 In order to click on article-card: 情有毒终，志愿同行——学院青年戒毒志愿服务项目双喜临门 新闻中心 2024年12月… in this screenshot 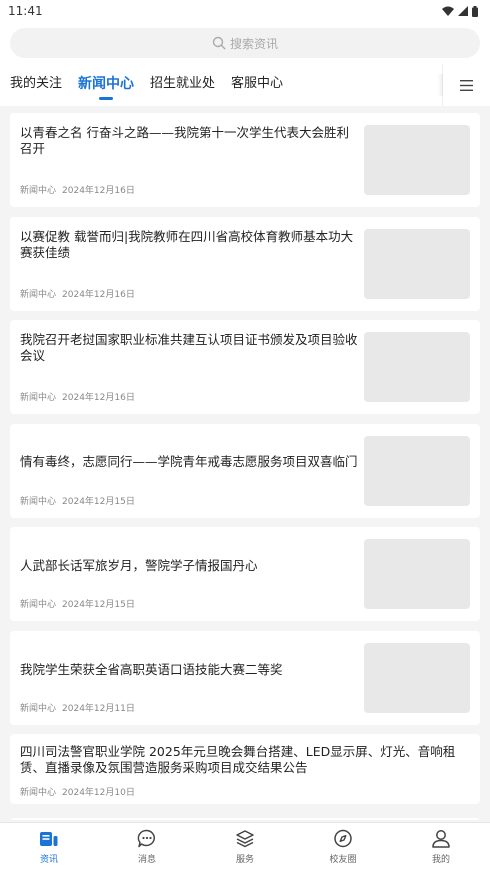, I will do `click(245, 471)`.